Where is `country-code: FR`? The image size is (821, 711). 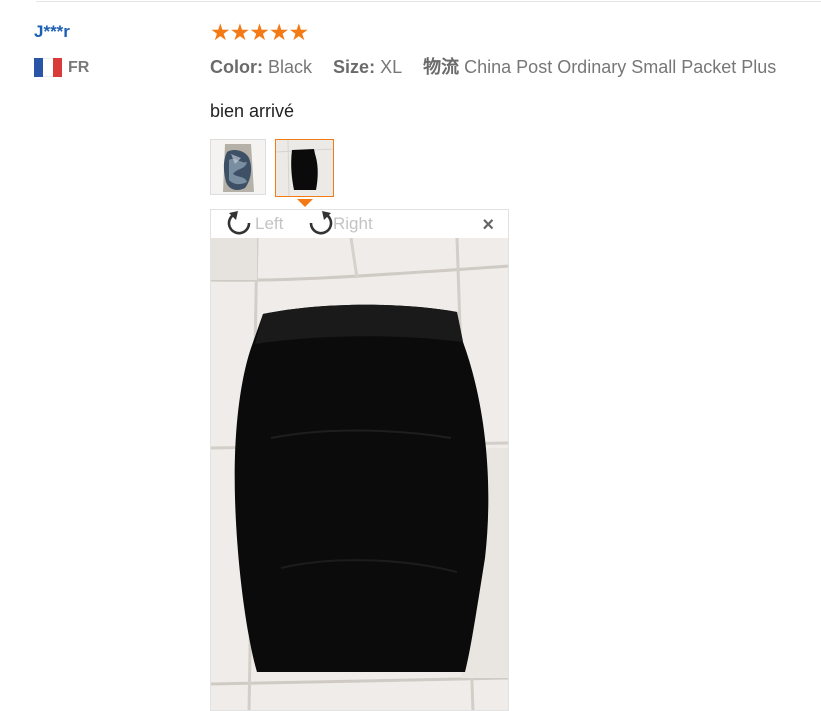 country-code: FR is located at coordinates (79, 67).